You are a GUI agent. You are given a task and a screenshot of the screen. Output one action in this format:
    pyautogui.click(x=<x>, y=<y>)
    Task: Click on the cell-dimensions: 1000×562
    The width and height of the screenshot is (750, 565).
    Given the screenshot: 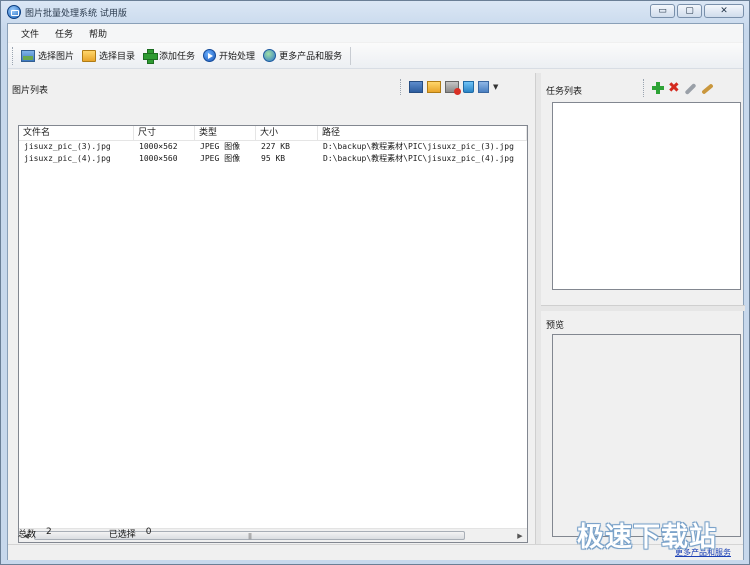 What is the action you would take?
    pyautogui.click(x=158, y=146)
    